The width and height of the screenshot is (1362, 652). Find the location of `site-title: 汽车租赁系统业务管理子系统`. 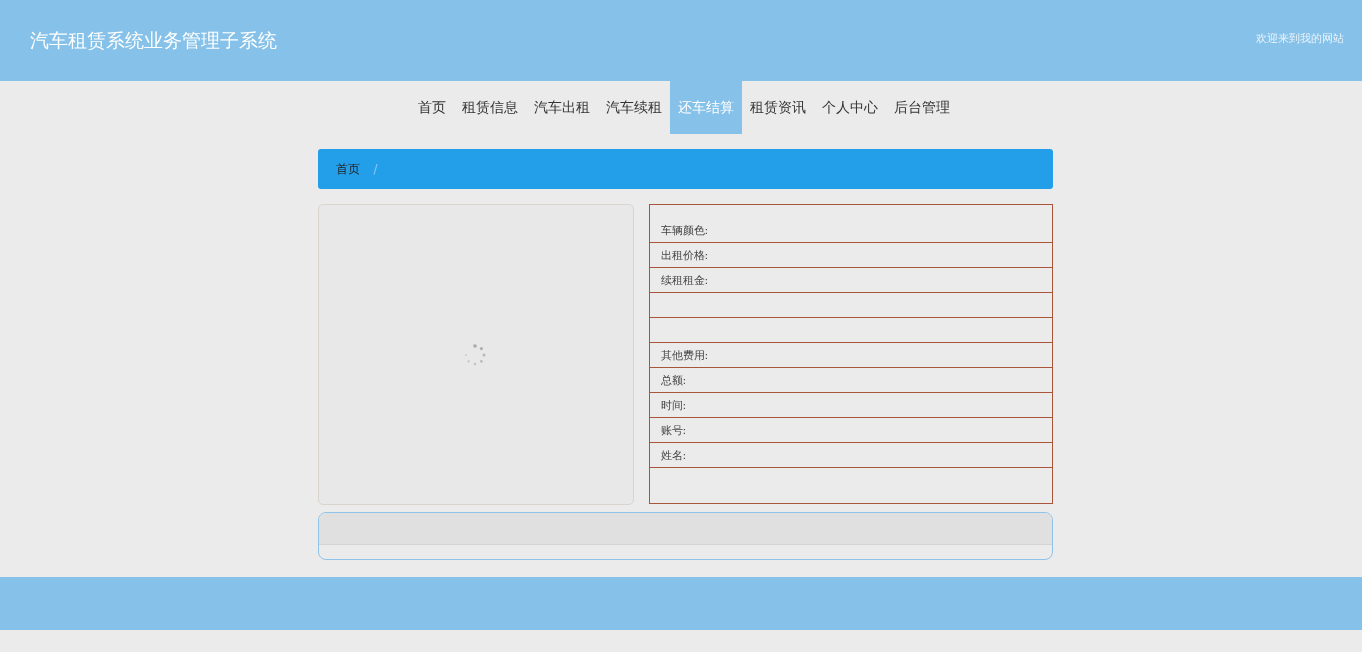

site-title: 汽车租赁系统业务管理子系统 is located at coordinates (153, 40).